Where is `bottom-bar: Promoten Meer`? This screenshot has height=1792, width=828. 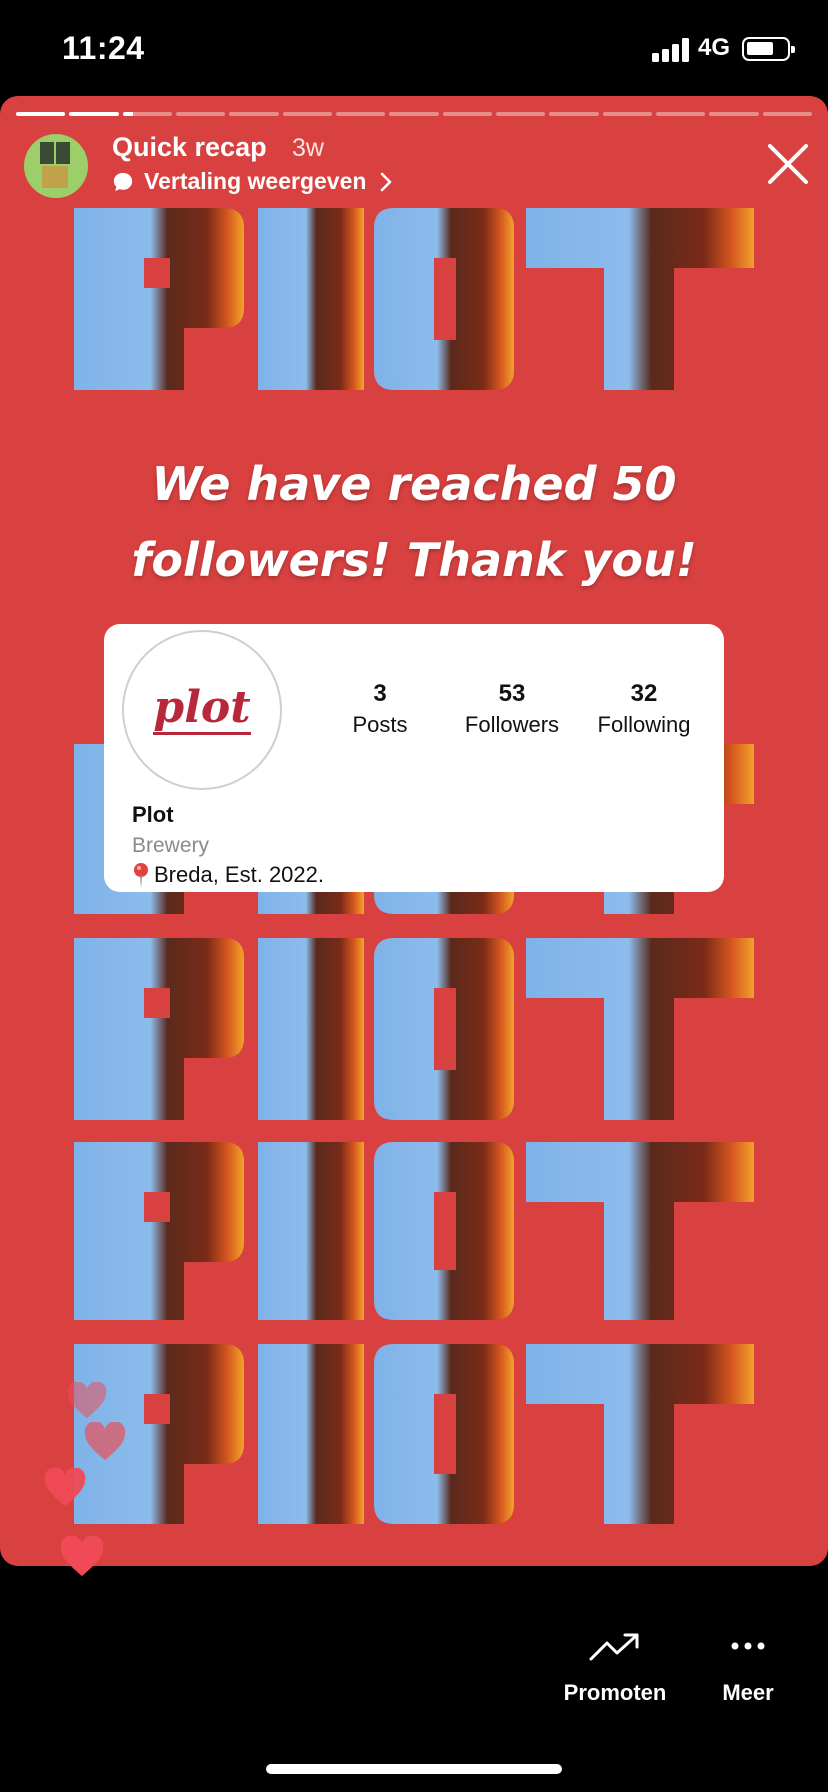 bottom-bar: Promoten Meer is located at coordinates (414, 1679).